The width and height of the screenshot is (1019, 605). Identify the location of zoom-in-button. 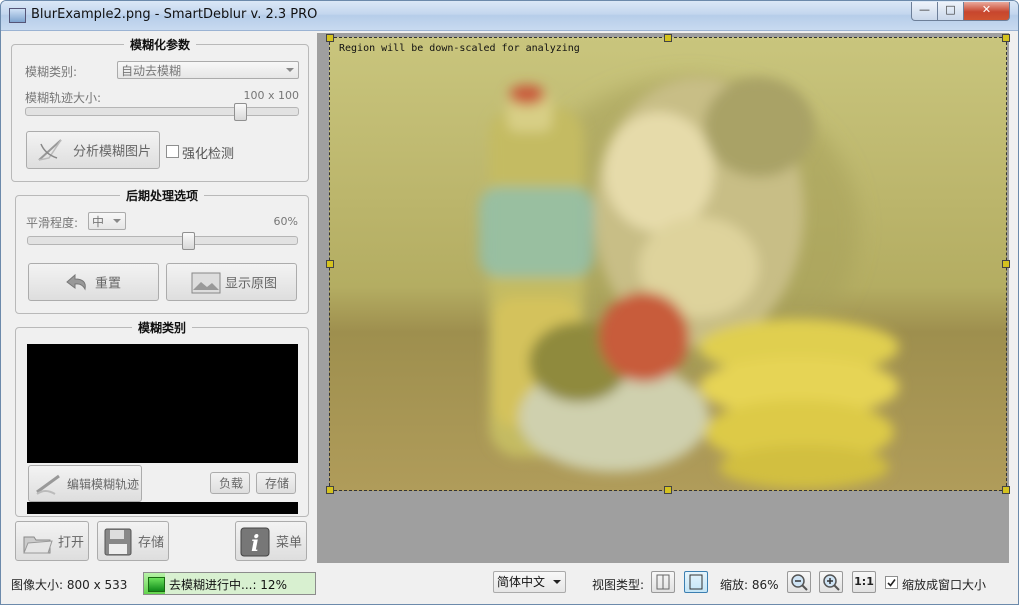
(831, 582).